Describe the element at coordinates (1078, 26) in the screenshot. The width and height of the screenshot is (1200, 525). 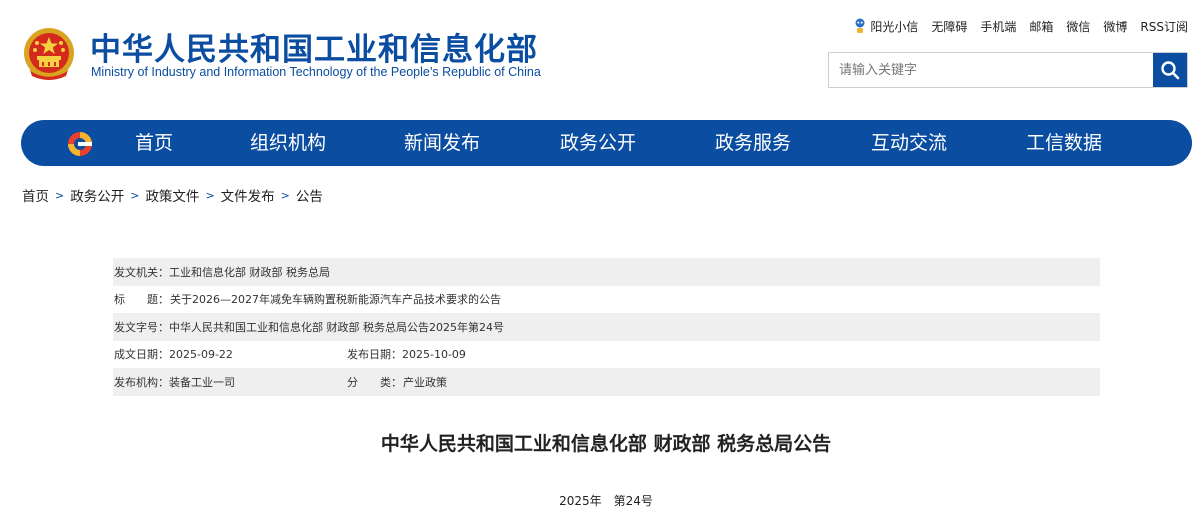
I see `toplink-wechat: 微信` at that location.